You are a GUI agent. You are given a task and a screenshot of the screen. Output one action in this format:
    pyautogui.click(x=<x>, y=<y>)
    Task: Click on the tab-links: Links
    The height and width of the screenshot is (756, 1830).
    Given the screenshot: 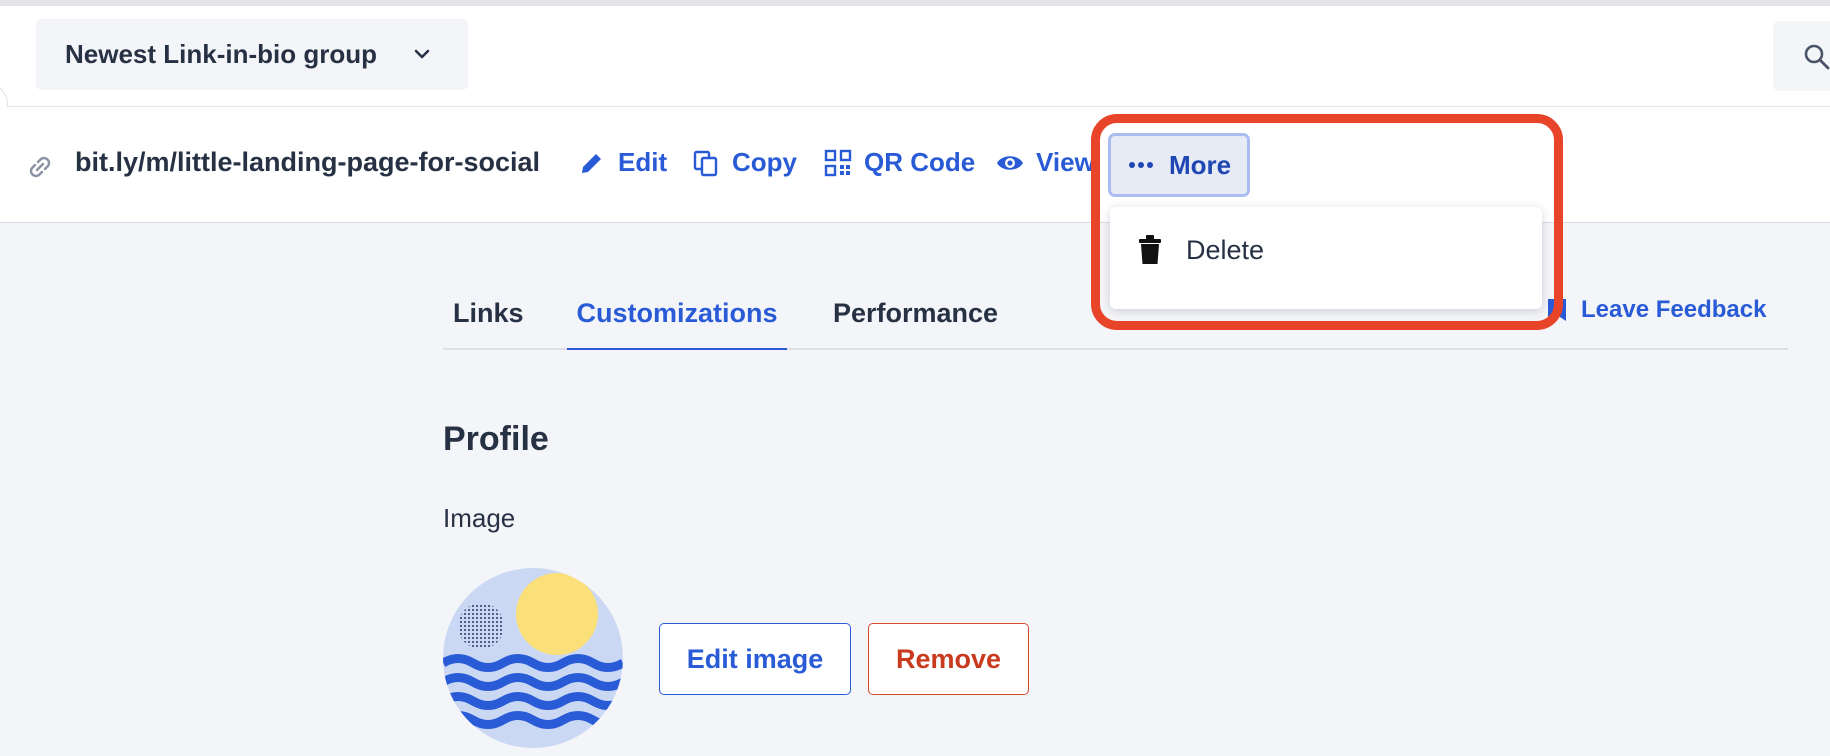 What is the action you would take?
    pyautogui.click(x=494, y=320)
    